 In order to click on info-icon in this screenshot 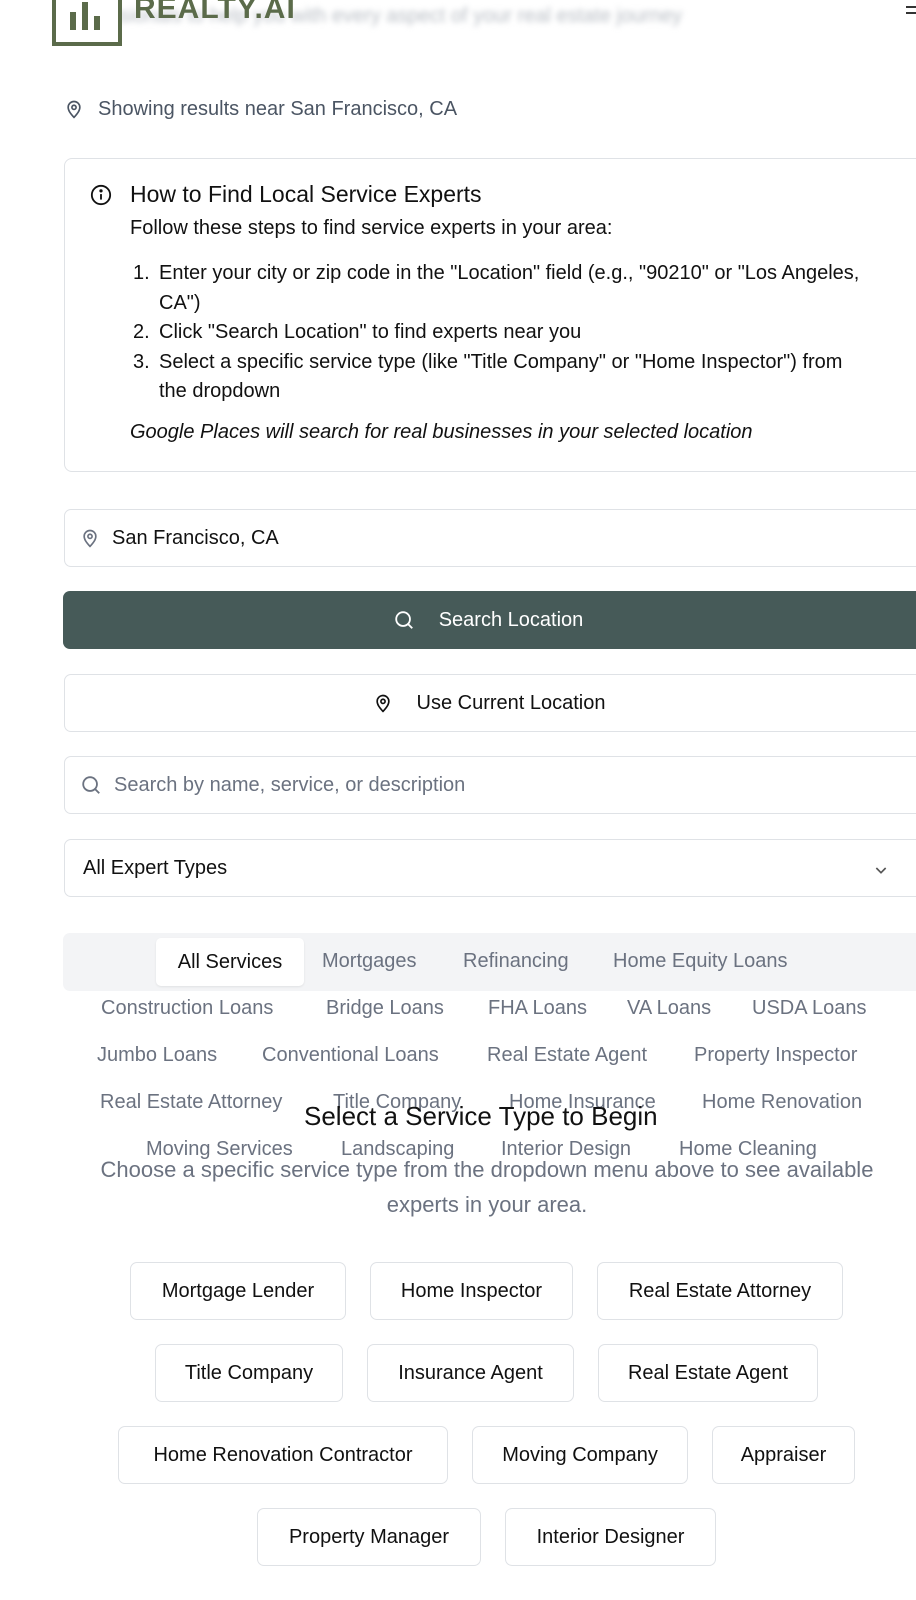, I will do `click(101, 195)`.